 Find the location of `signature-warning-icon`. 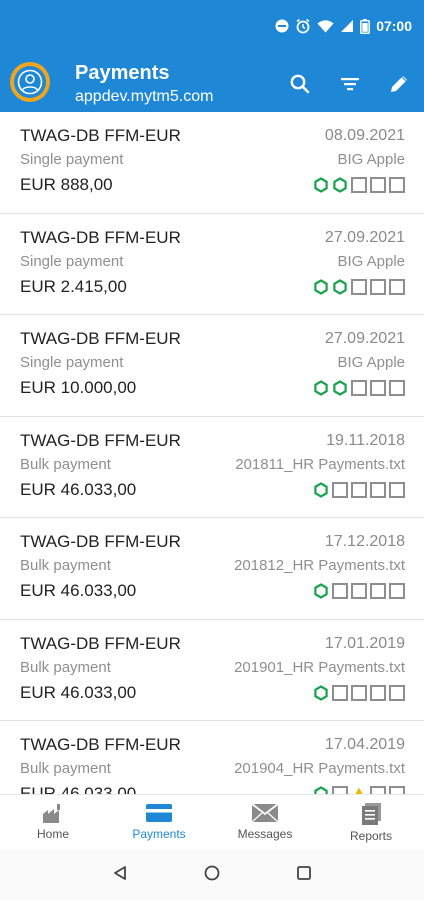

signature-warning-icon is located at coordinates (359, 790).